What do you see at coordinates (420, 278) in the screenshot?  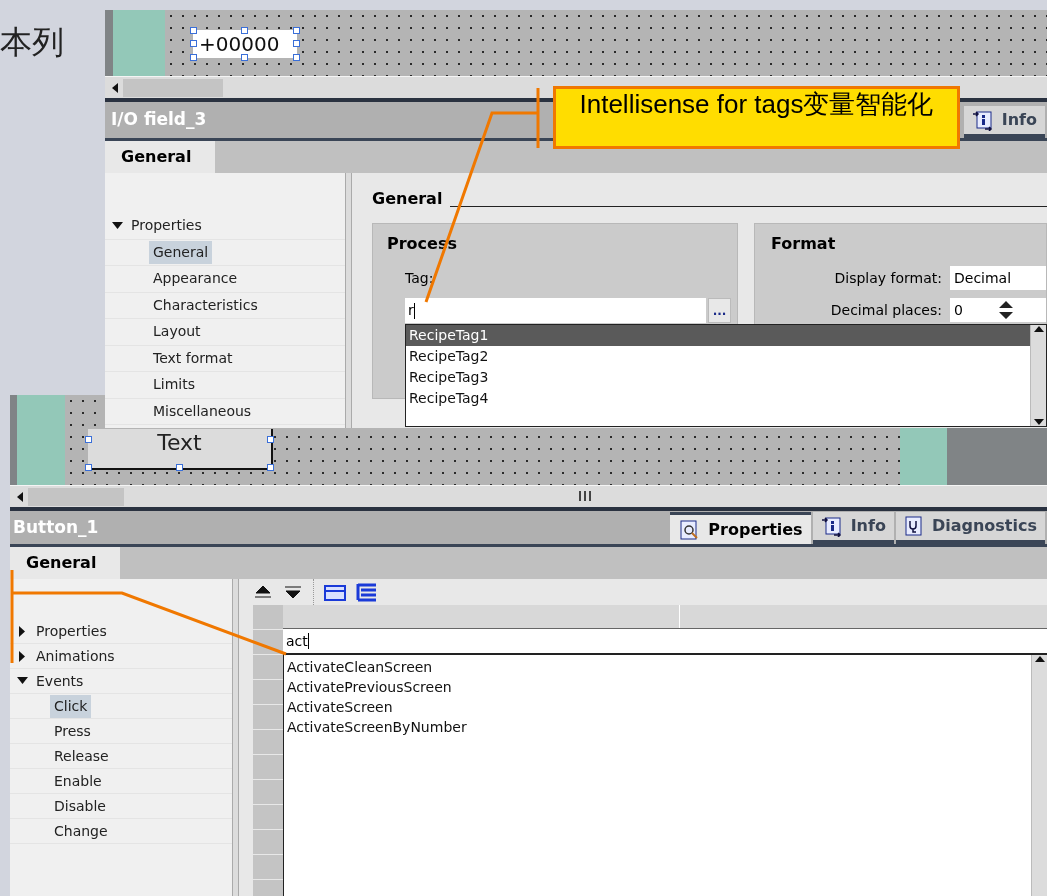 I see `field-label: Tag:` at bounding box center [420, 278].